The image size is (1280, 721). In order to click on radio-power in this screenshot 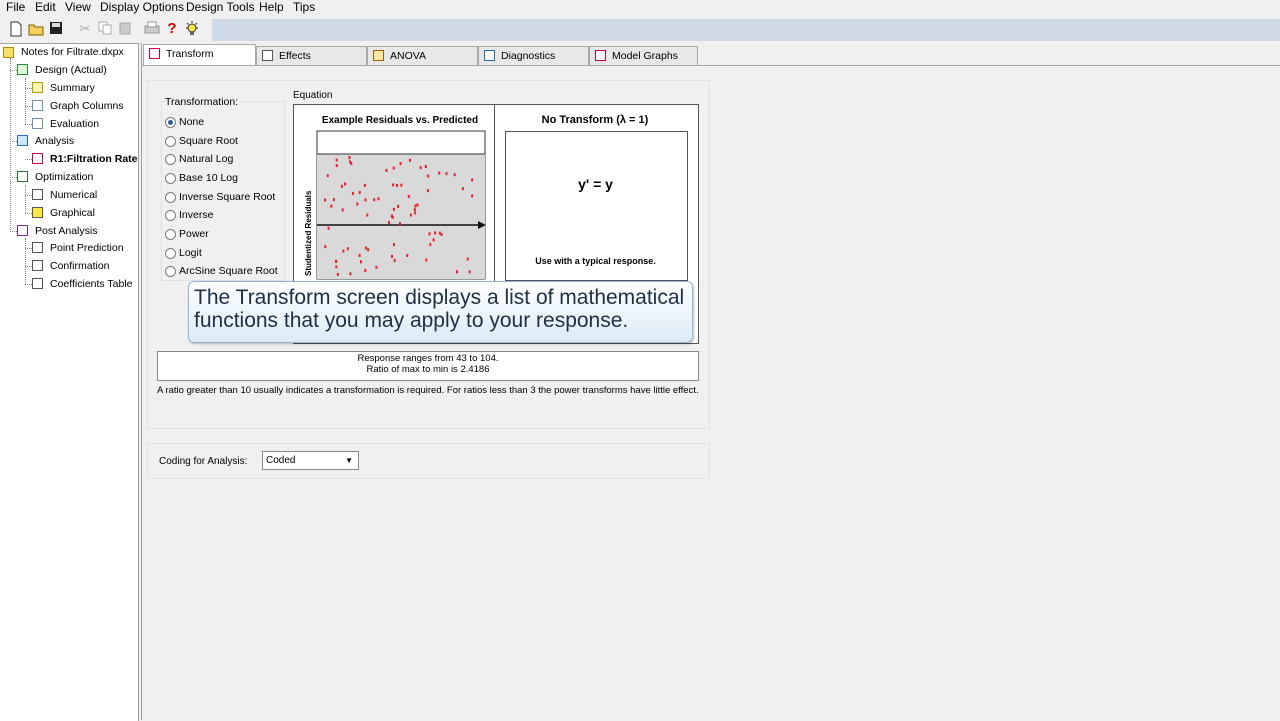, I will do `click(170, 234)`.